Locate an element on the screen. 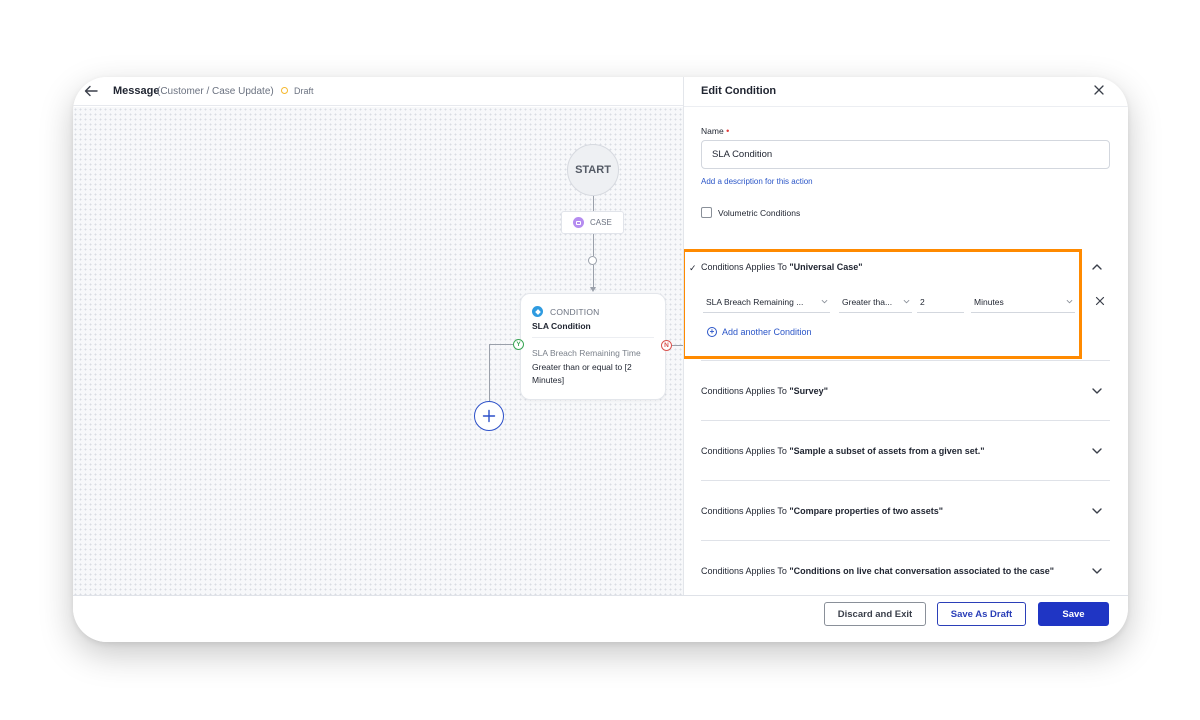  volumetric-checkbox is located at coordinates (706, 212).